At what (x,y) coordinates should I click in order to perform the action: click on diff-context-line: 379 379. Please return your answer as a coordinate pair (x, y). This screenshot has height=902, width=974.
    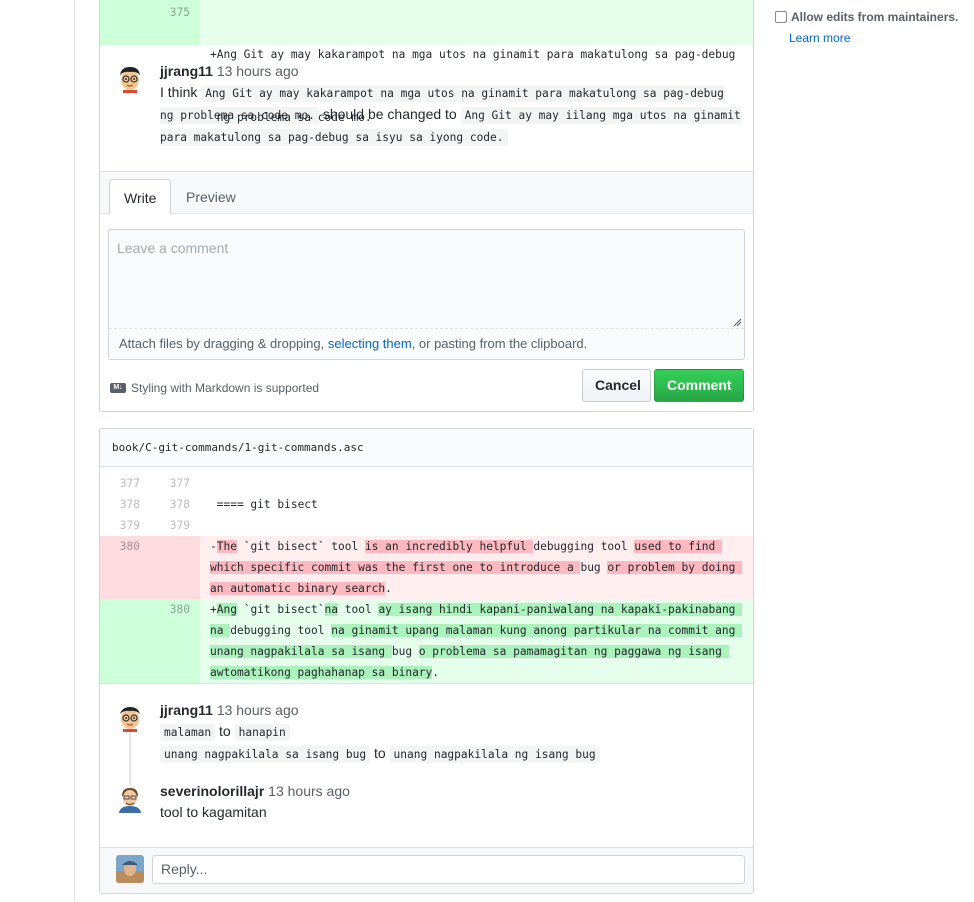
    Looking at the image, I should click on (426, 525).